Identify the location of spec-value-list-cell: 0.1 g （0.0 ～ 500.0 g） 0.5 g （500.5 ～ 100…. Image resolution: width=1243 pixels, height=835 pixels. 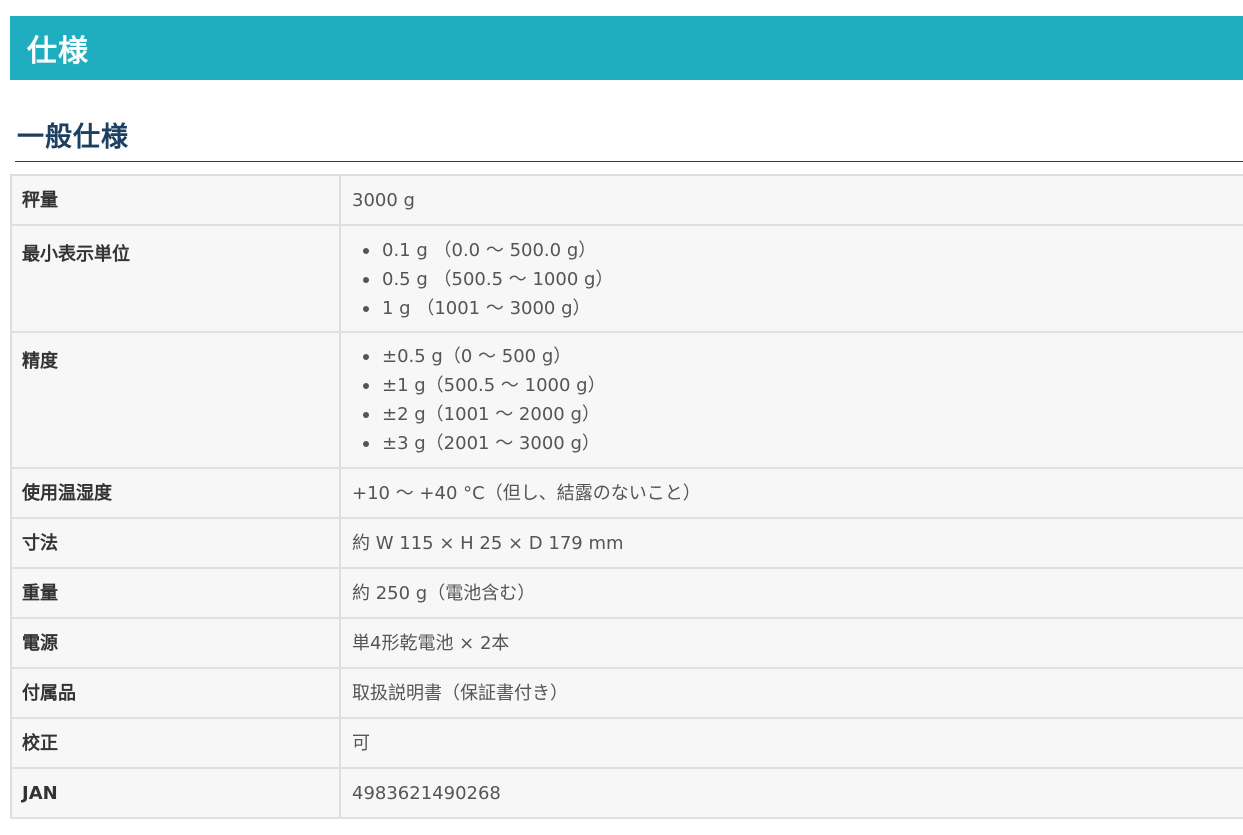
(791, 279).